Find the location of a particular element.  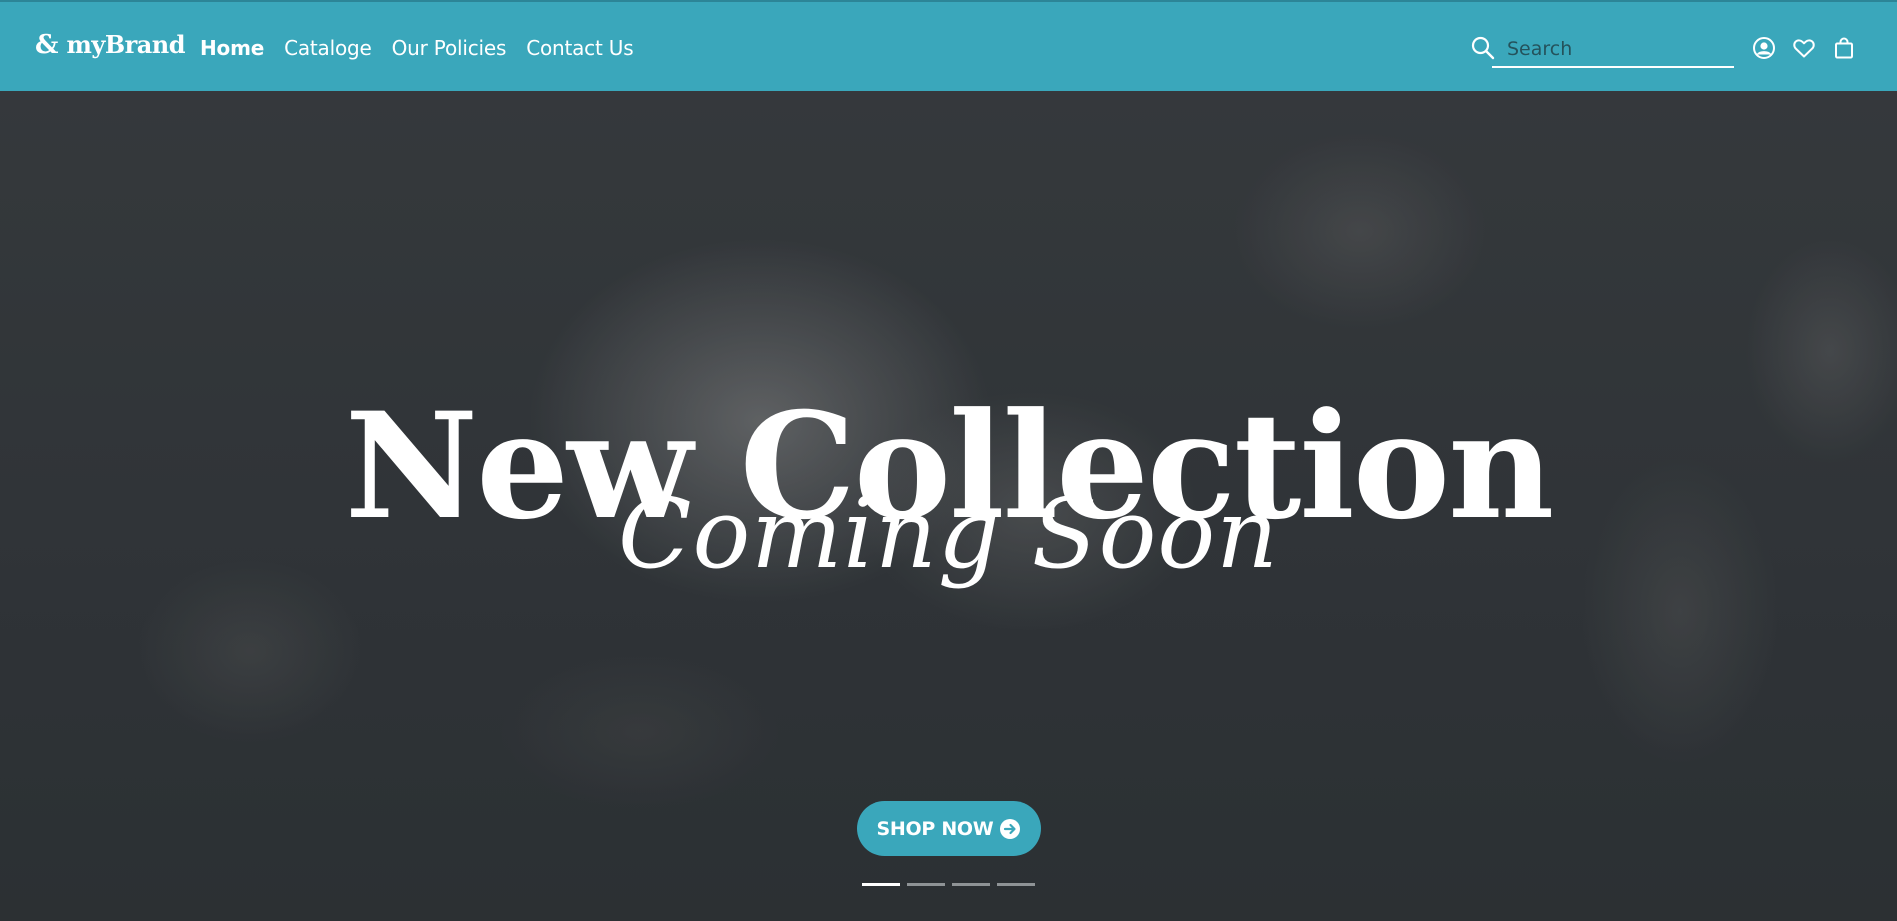

account-icon is located at coordinates (1764, 48).